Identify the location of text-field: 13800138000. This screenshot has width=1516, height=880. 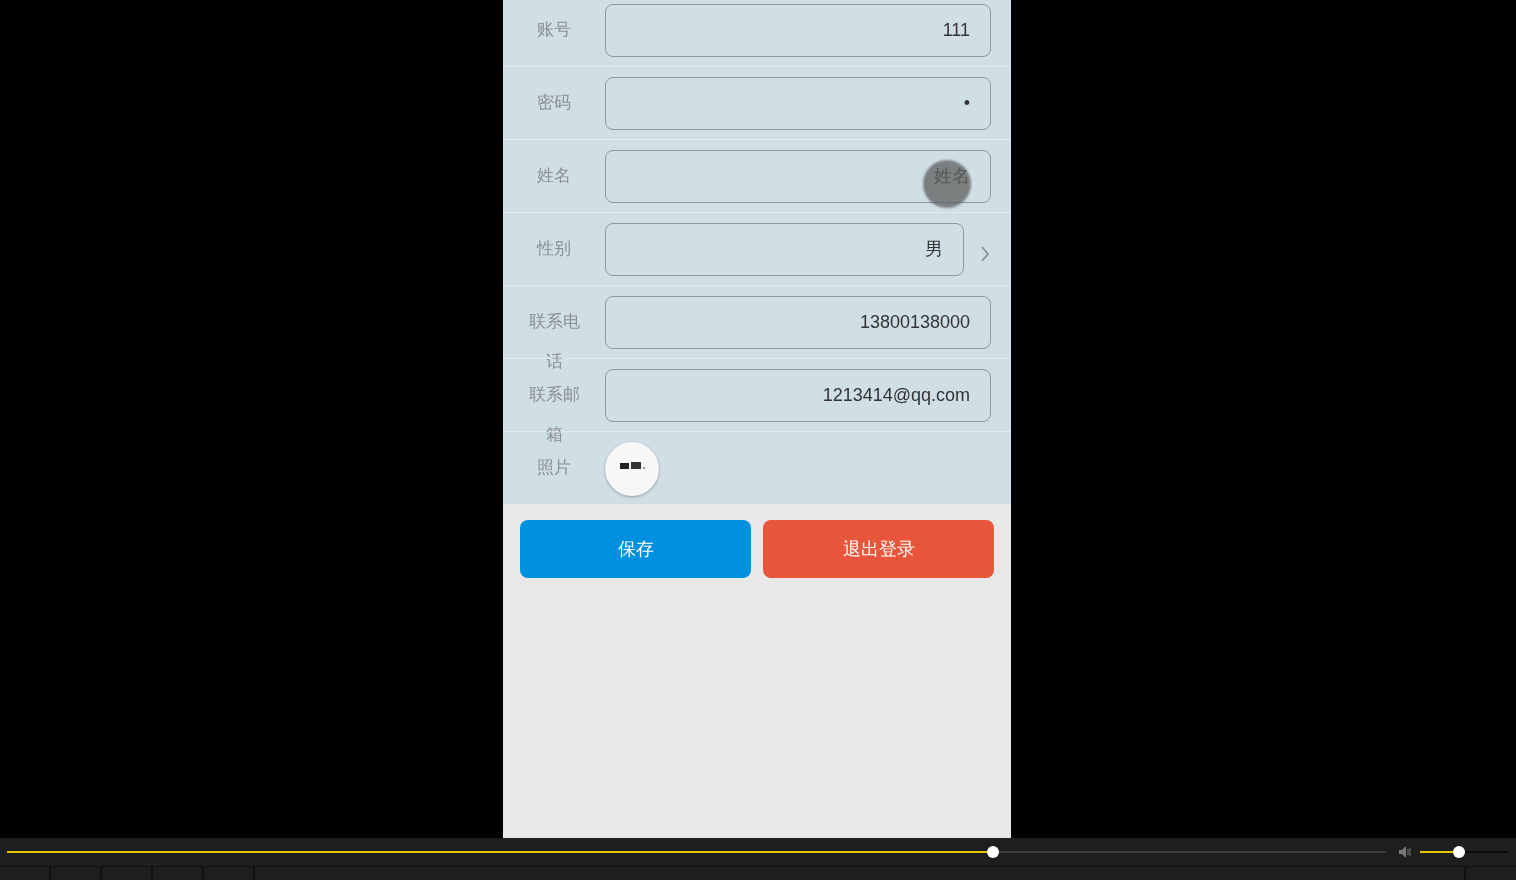
(798, 322).